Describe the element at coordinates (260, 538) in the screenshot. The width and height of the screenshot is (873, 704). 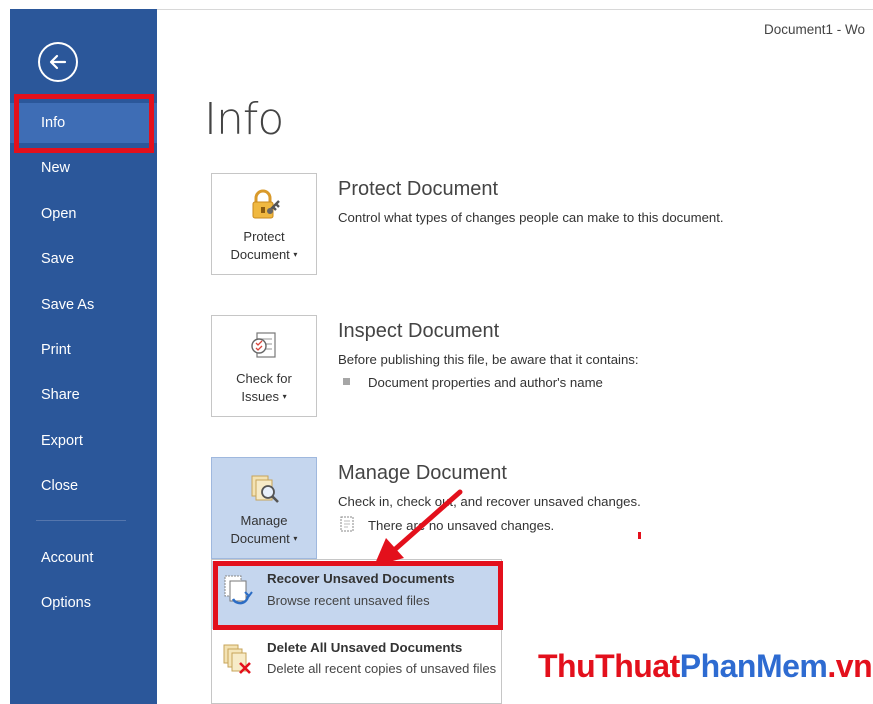
I see `manage-label-line2: Document` at that location.